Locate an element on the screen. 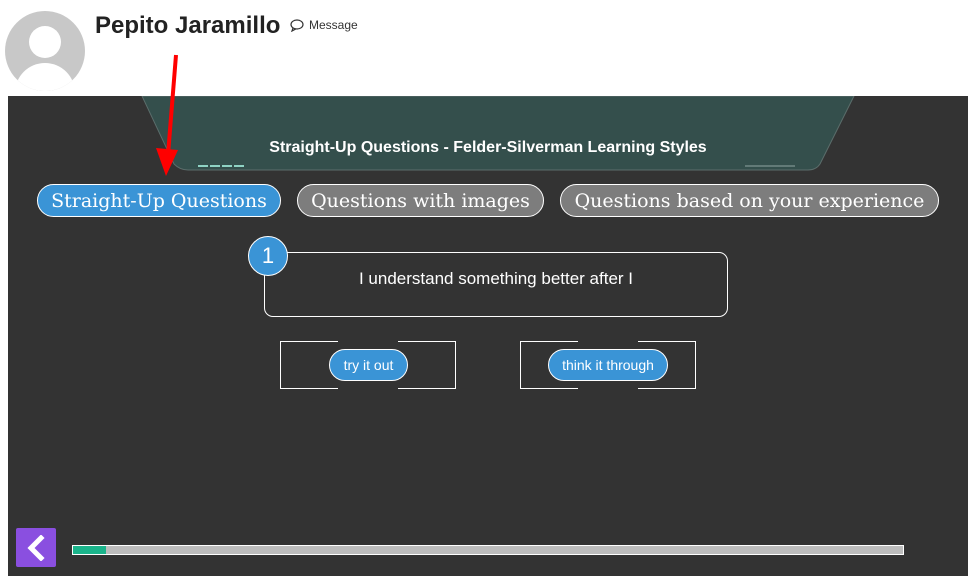 This screenshot has height=586, width=974. speech-bubble-icon is located at coordinates (297, 25).